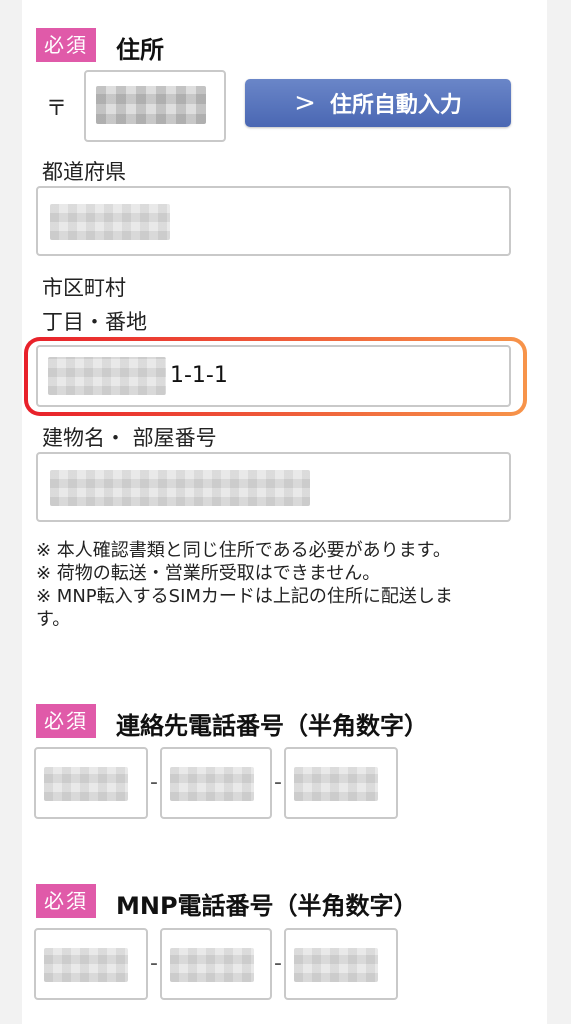  I want to click on address-heading: 住所, so click(140, 50).